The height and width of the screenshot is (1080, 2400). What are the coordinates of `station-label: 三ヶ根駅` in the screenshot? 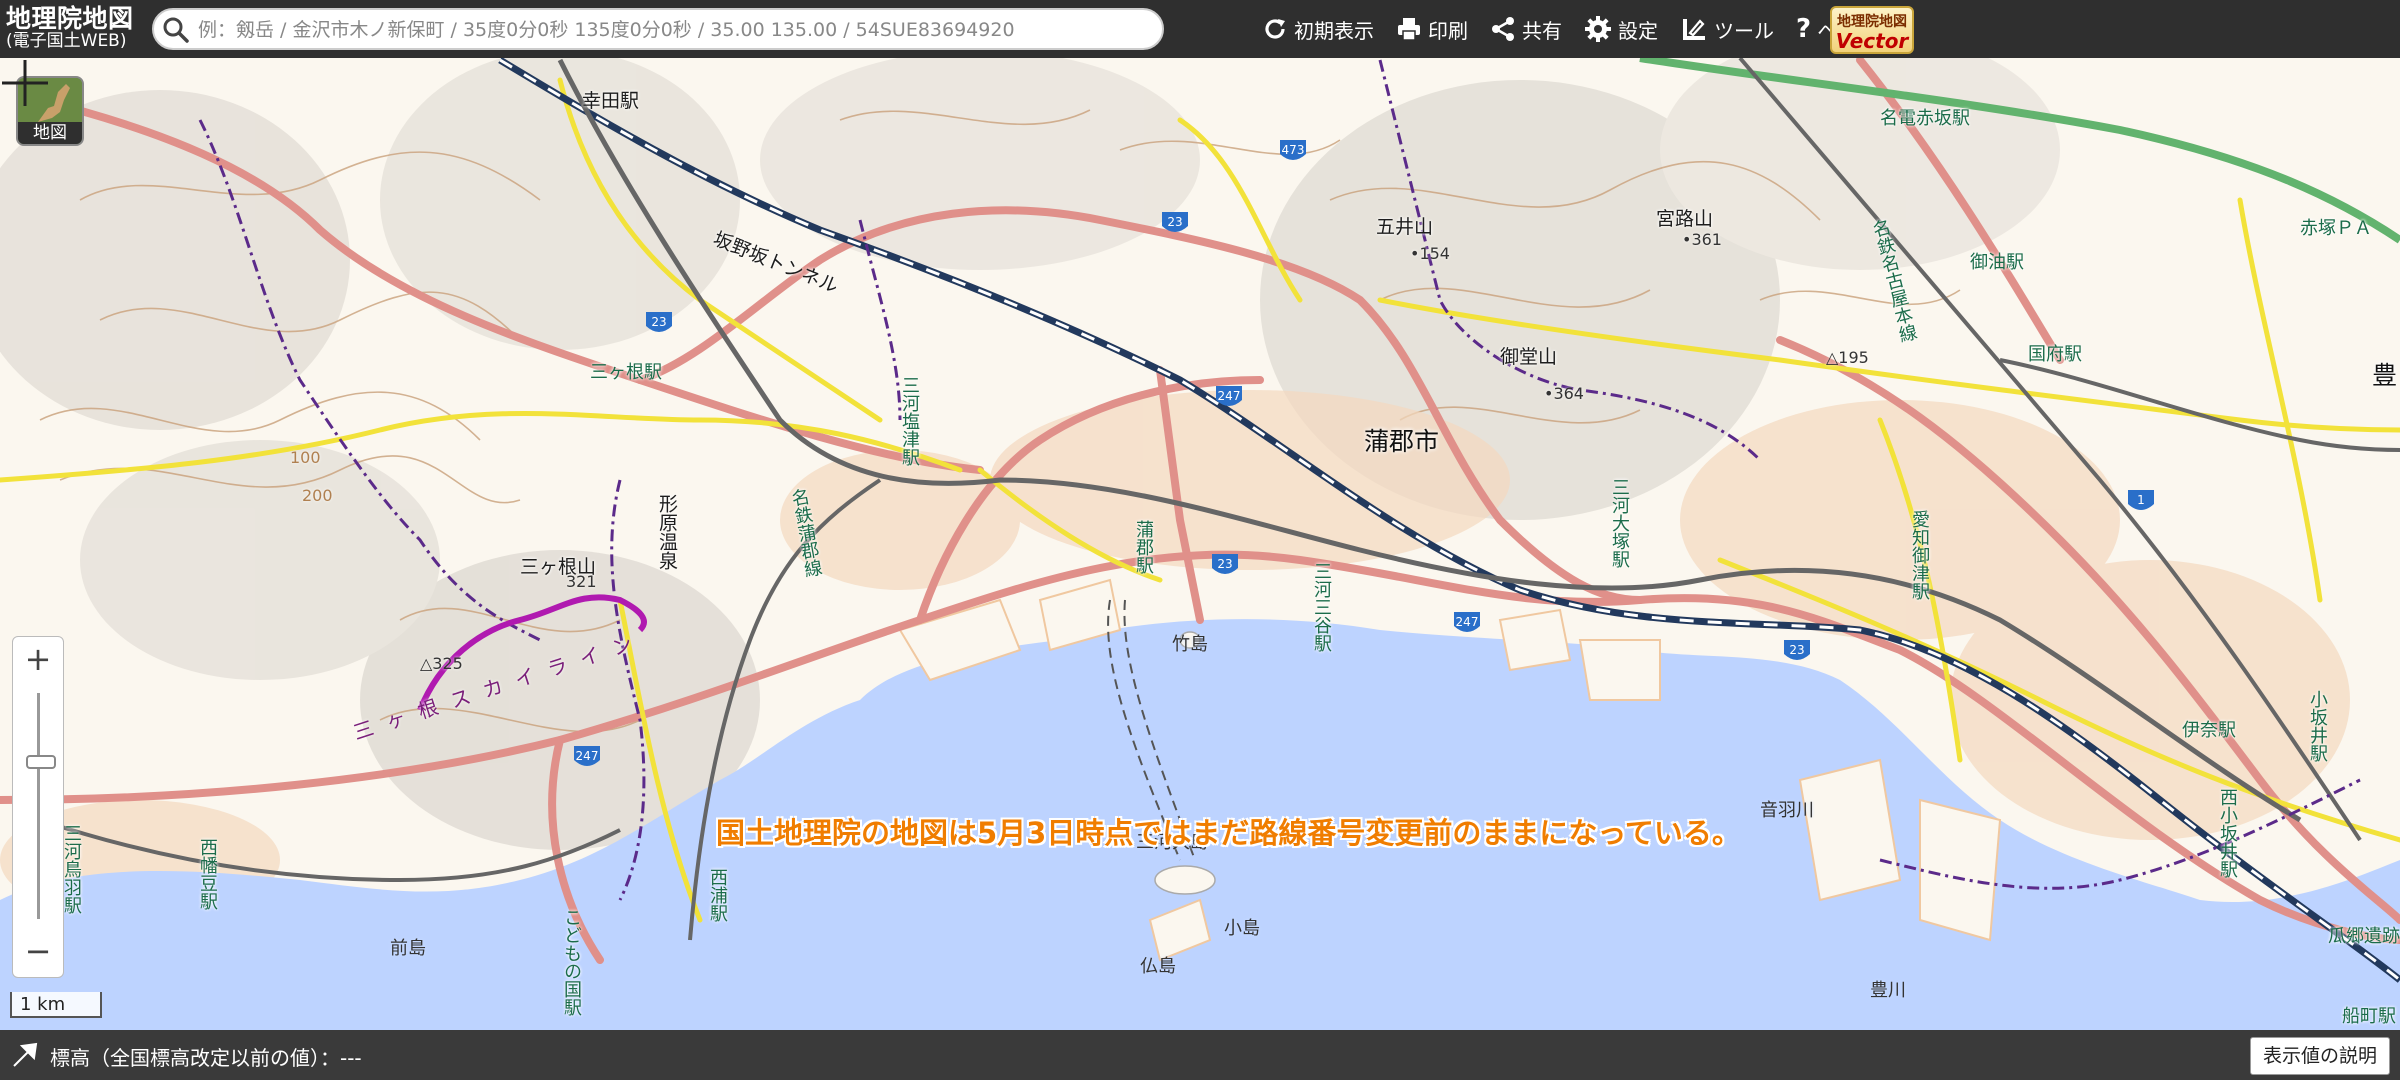 It's located at (626, 372).